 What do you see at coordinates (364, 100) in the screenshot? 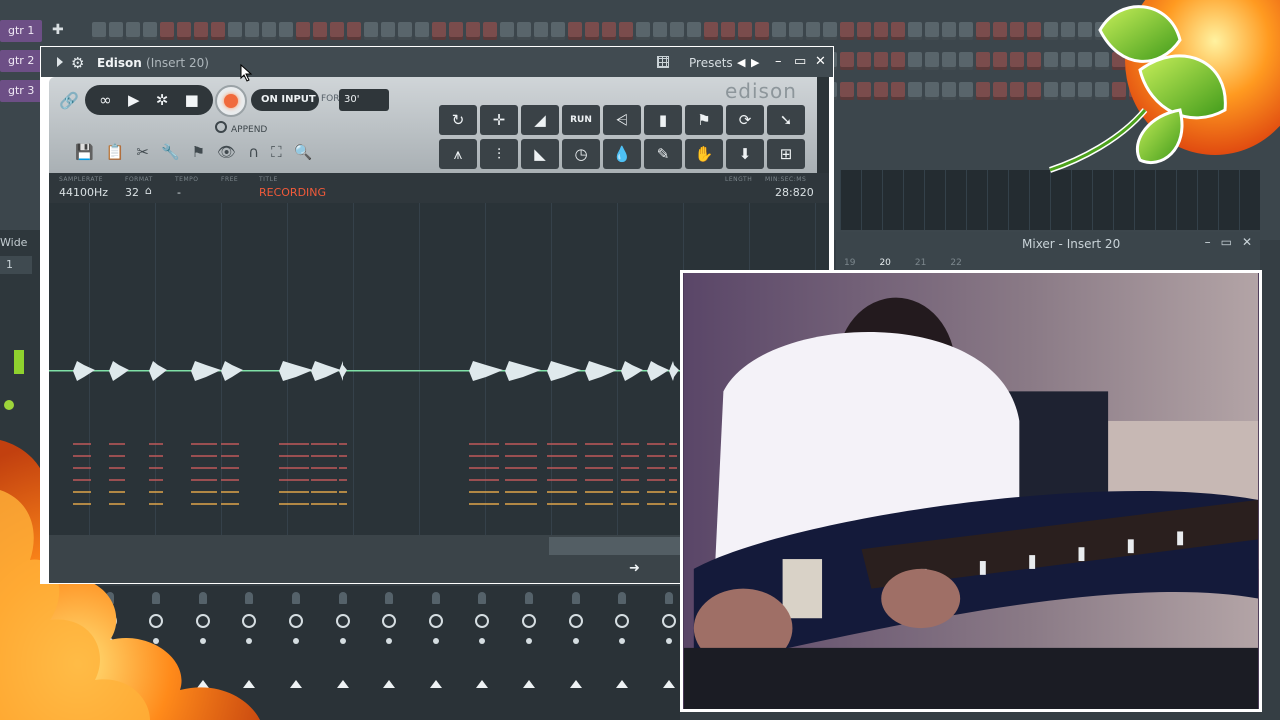
I see `record-length-select: 30'` at bounding box center [364, 100].